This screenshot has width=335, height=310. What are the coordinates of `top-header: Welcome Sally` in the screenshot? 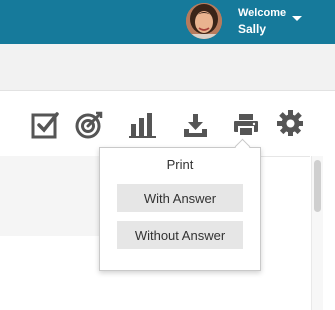 It's located at (167, 22).